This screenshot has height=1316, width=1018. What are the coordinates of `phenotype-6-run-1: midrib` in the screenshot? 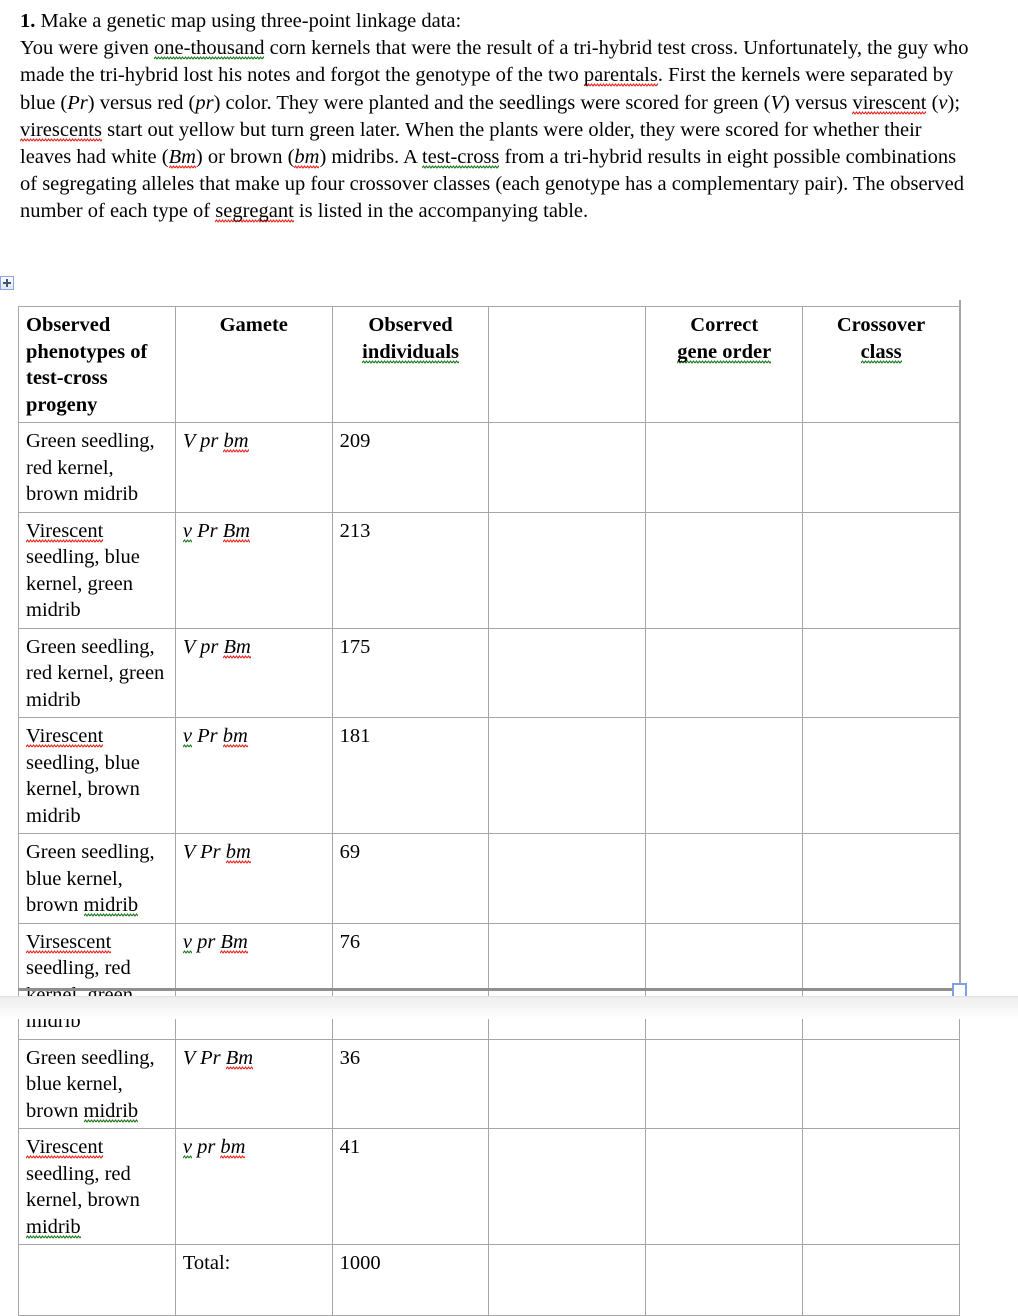 It's located at (111, 1111).